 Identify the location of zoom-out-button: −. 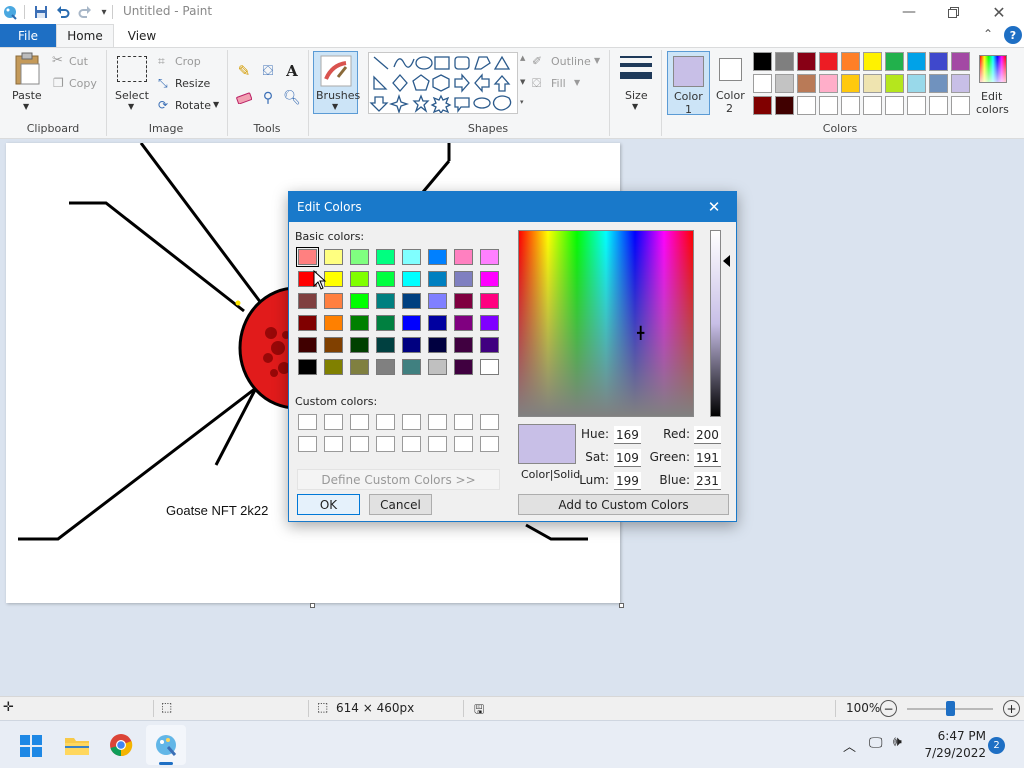
(888, 708).